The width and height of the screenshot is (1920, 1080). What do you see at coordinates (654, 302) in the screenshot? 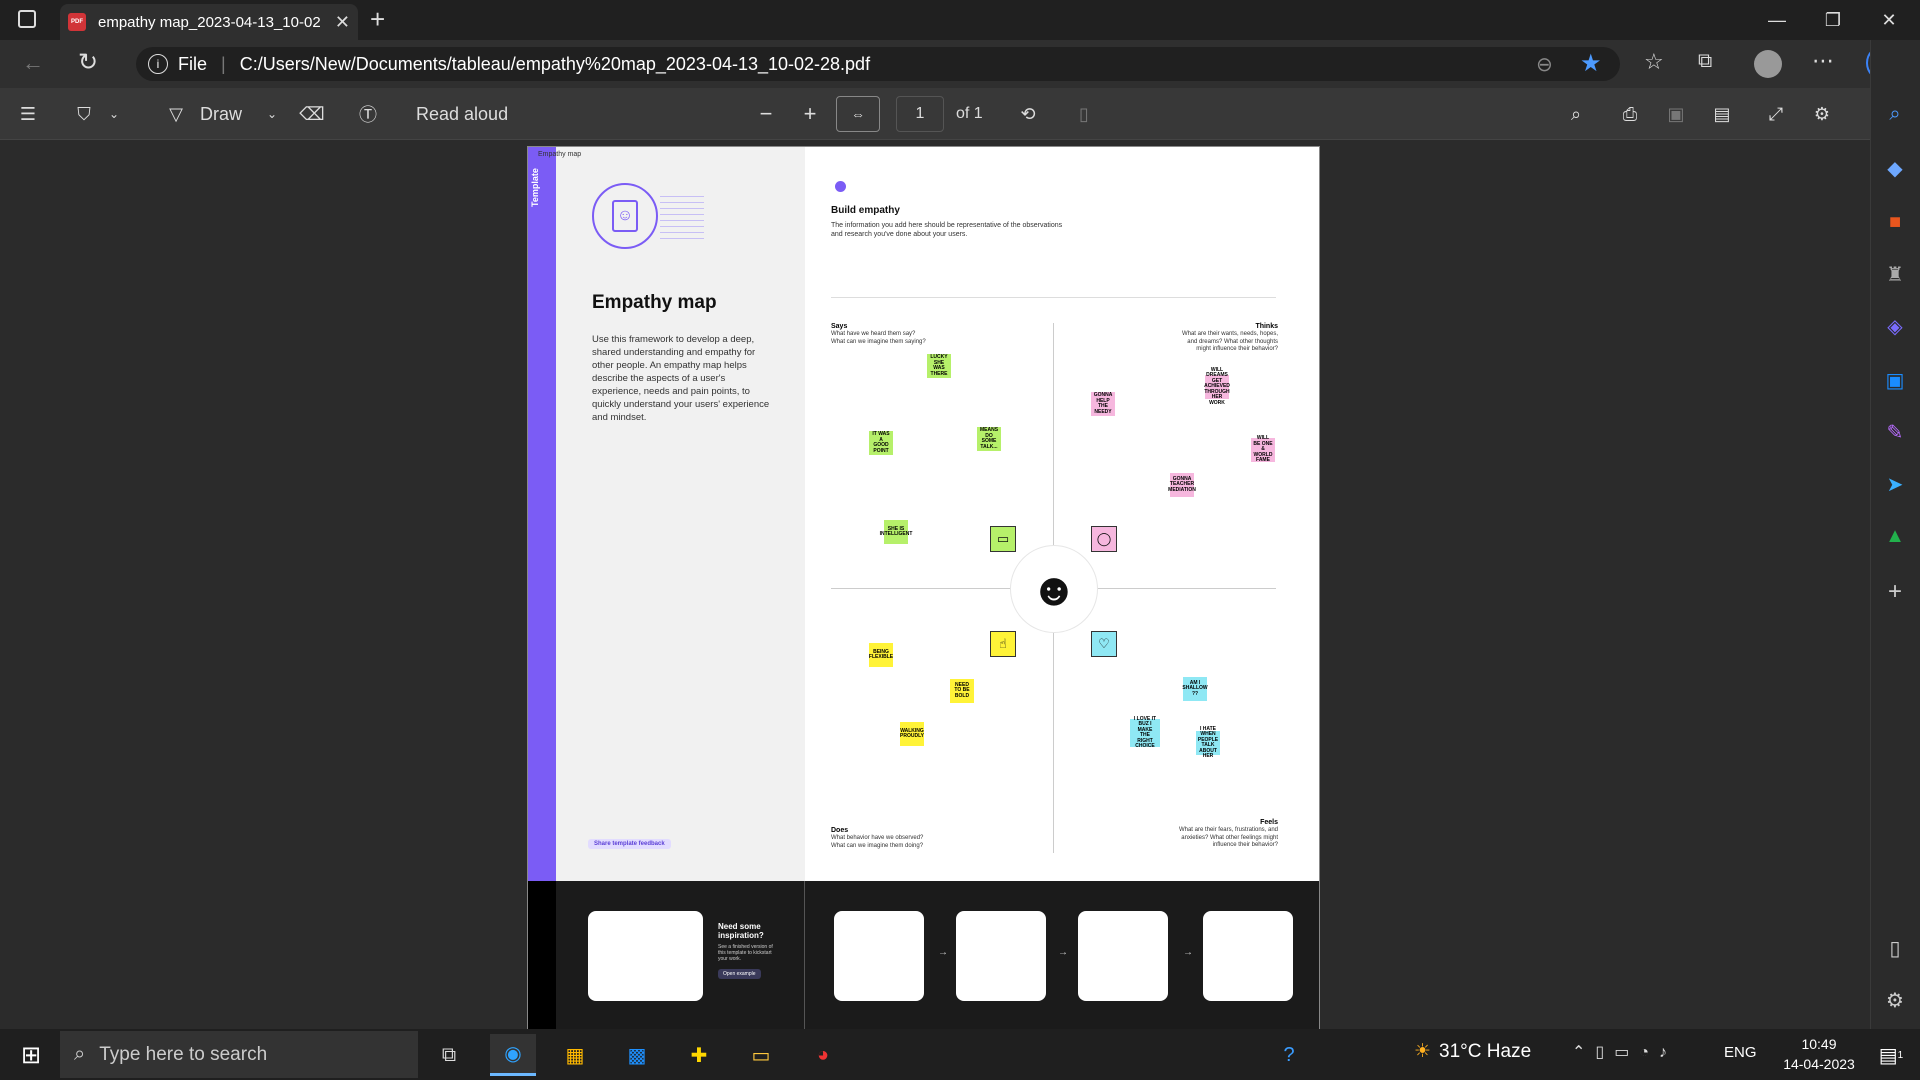
I see `page-title: Empathy map` at bounding box center [654, 302].